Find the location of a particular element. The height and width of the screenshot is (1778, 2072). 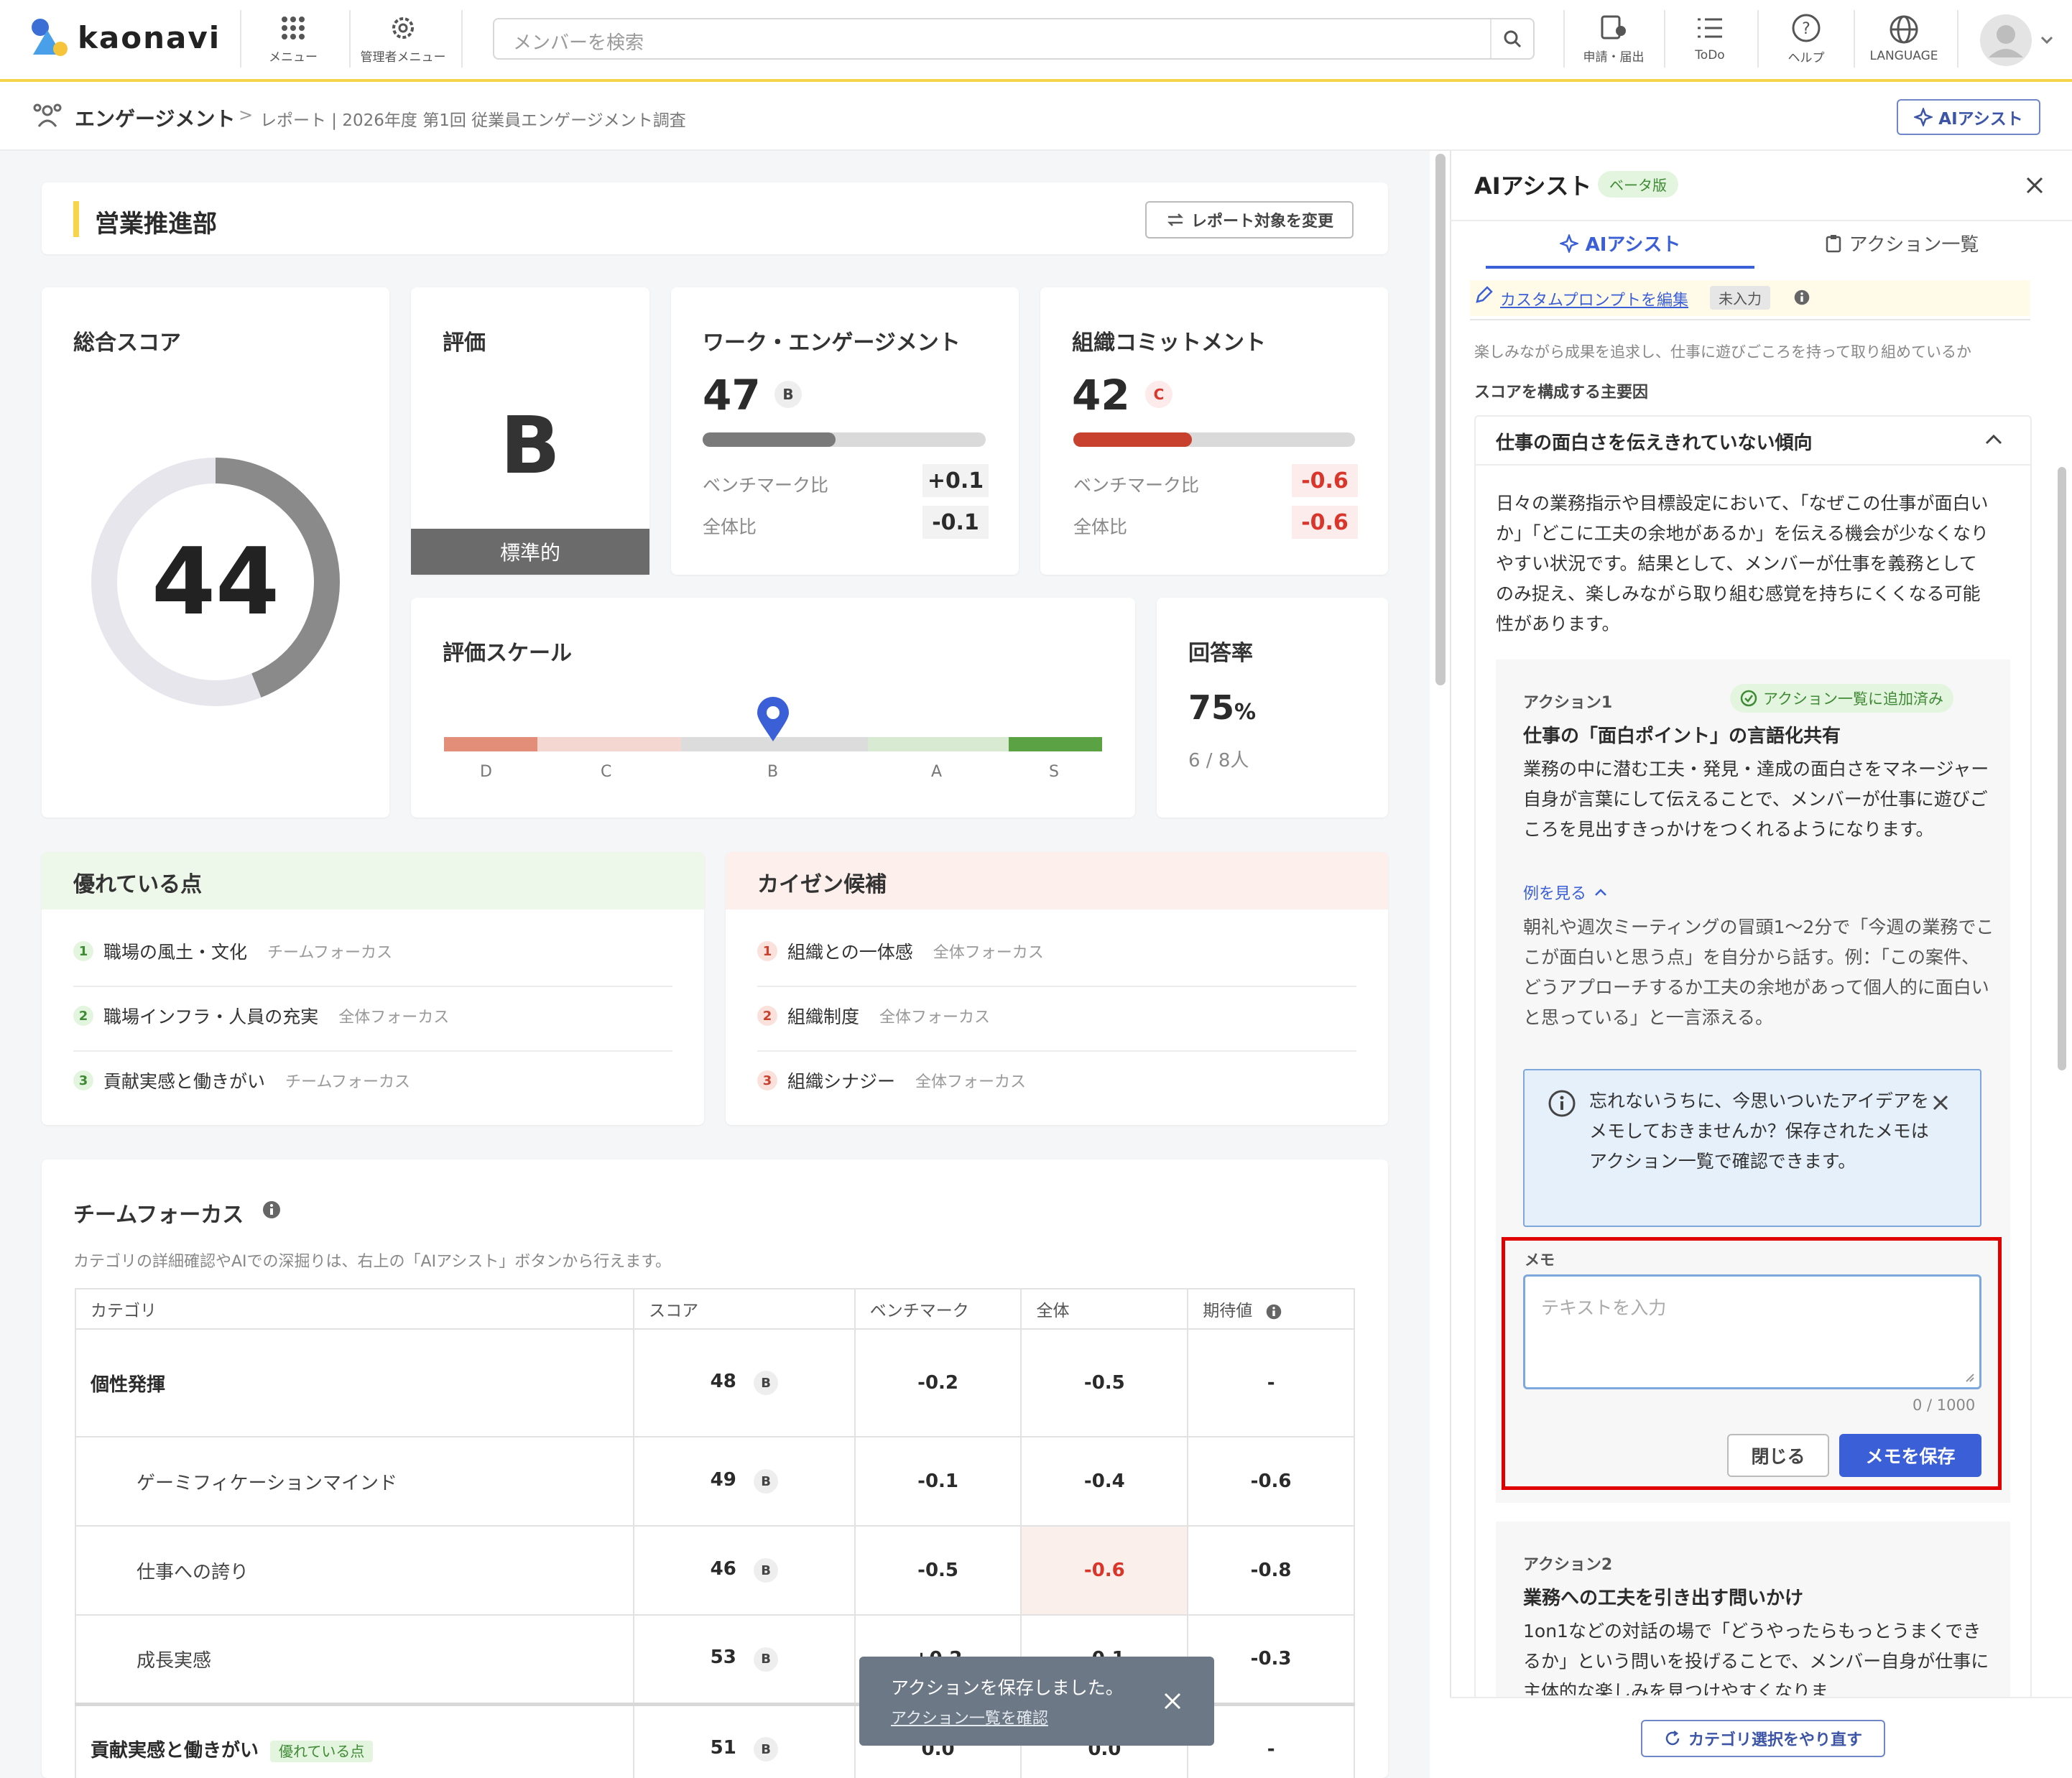

response-count: 6 / 8人 is located at coordinates (1218, 761).